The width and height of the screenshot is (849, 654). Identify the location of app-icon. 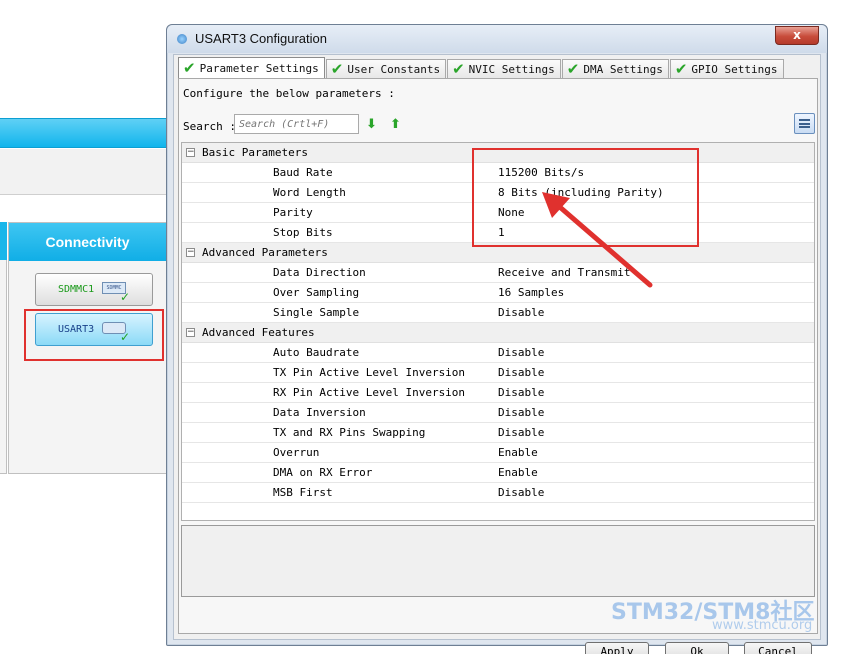
(182, 39).